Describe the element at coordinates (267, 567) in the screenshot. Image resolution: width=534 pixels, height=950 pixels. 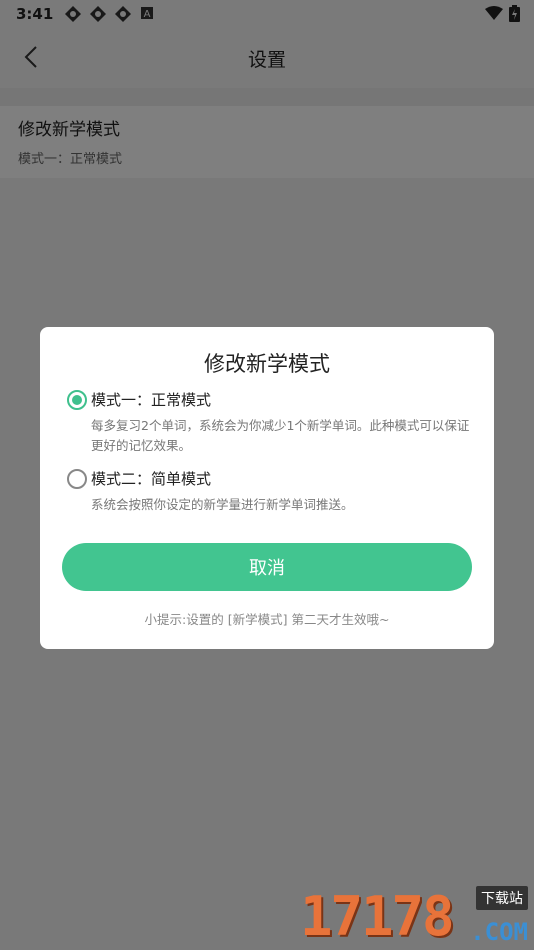
I see `cancel-button: 取消` at that location.